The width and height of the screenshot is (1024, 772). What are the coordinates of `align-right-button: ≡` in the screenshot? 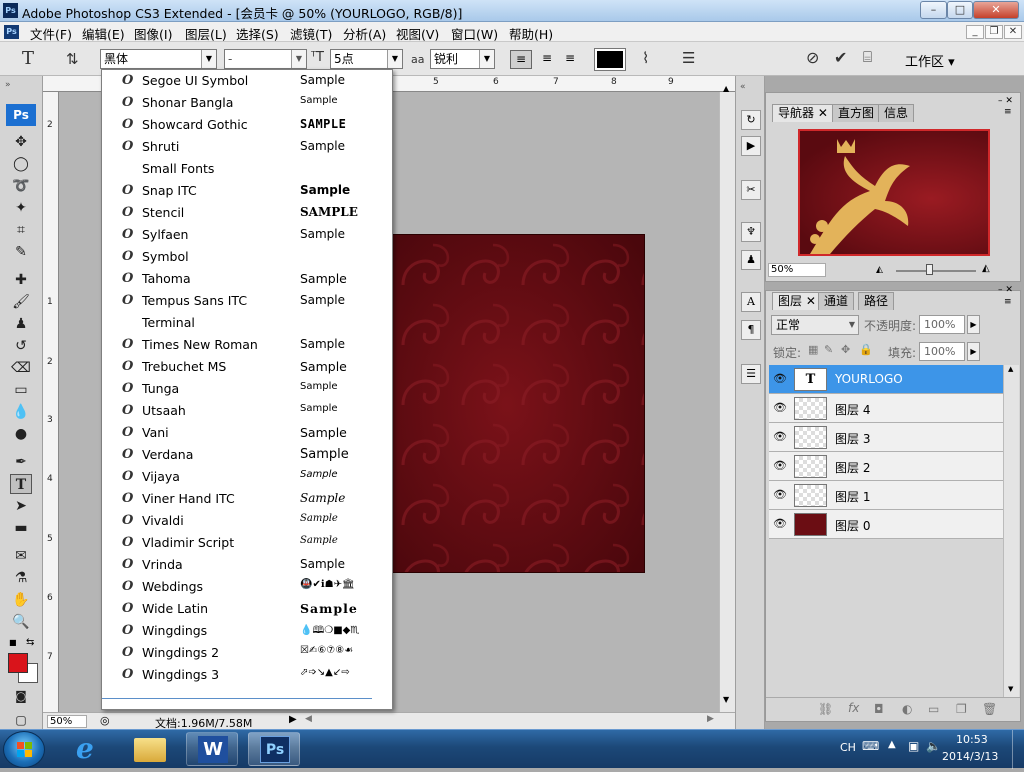 It's located at (570, 59).